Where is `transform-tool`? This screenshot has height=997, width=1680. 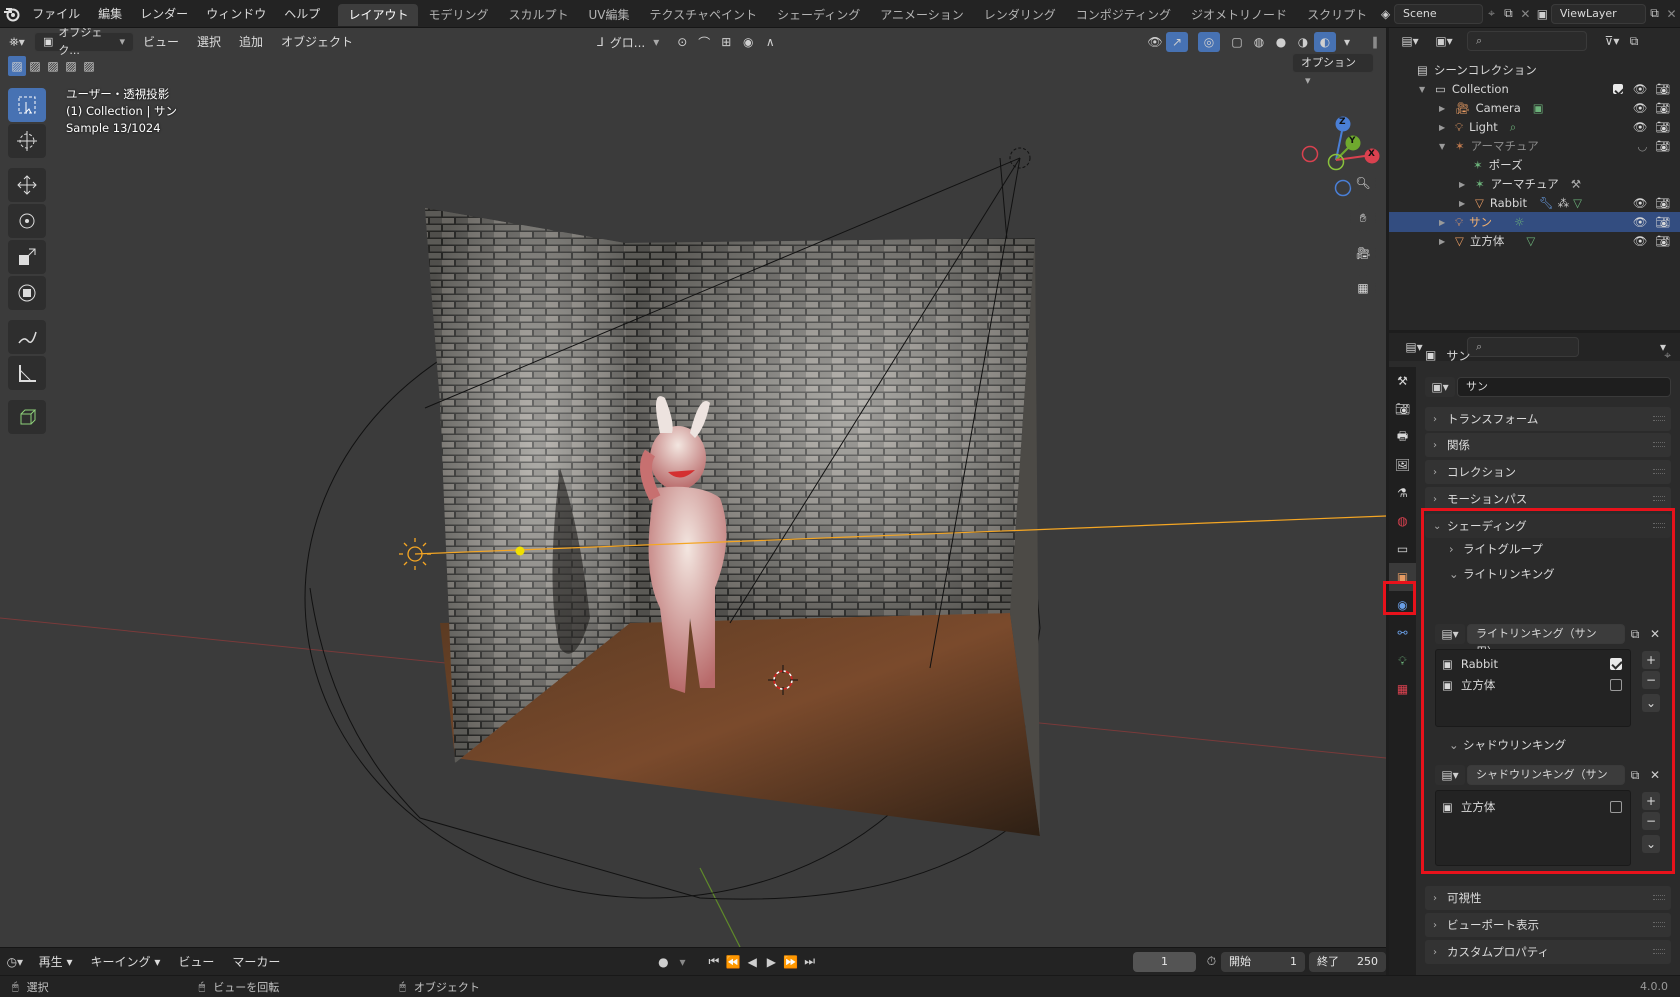
transform-tool is located at coordinates (27, 293).